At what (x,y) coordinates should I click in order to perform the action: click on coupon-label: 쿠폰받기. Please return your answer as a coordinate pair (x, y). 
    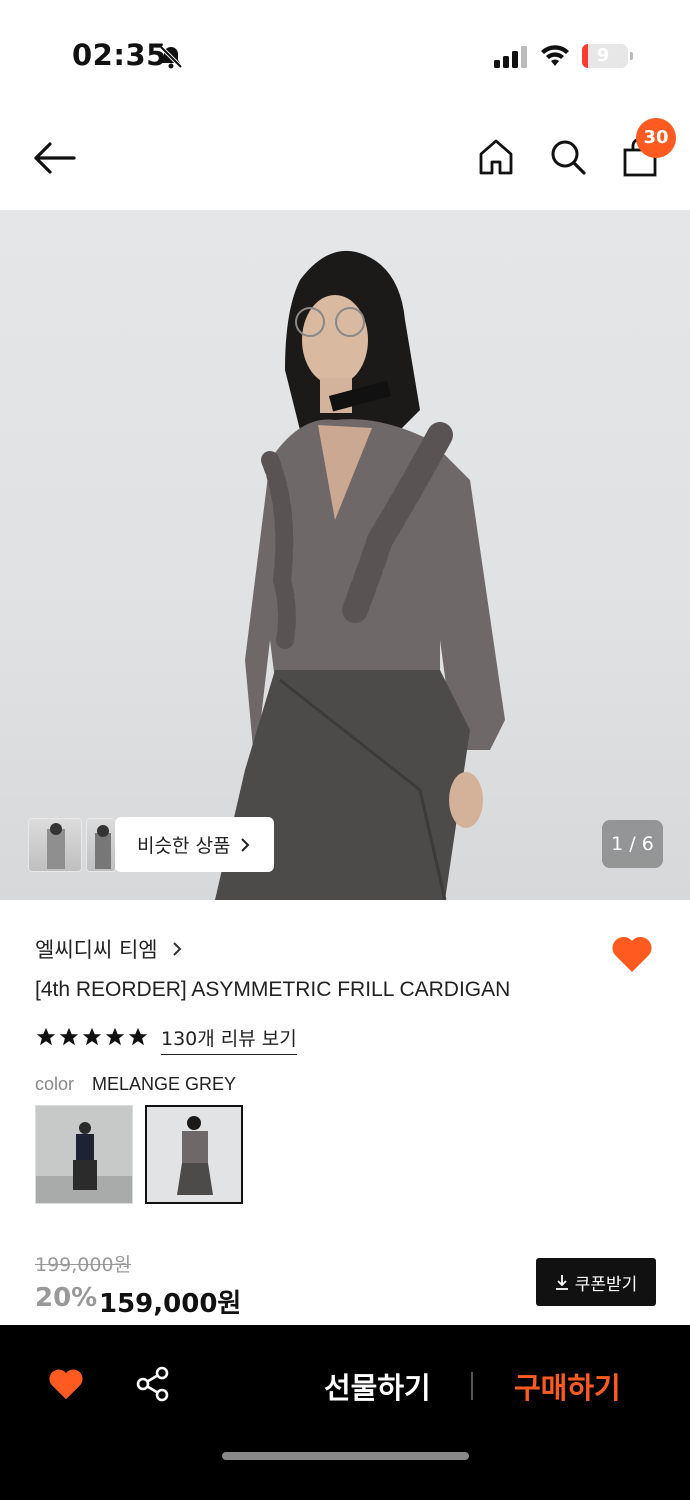
    Looking at the image, I should click on (606, 1284).